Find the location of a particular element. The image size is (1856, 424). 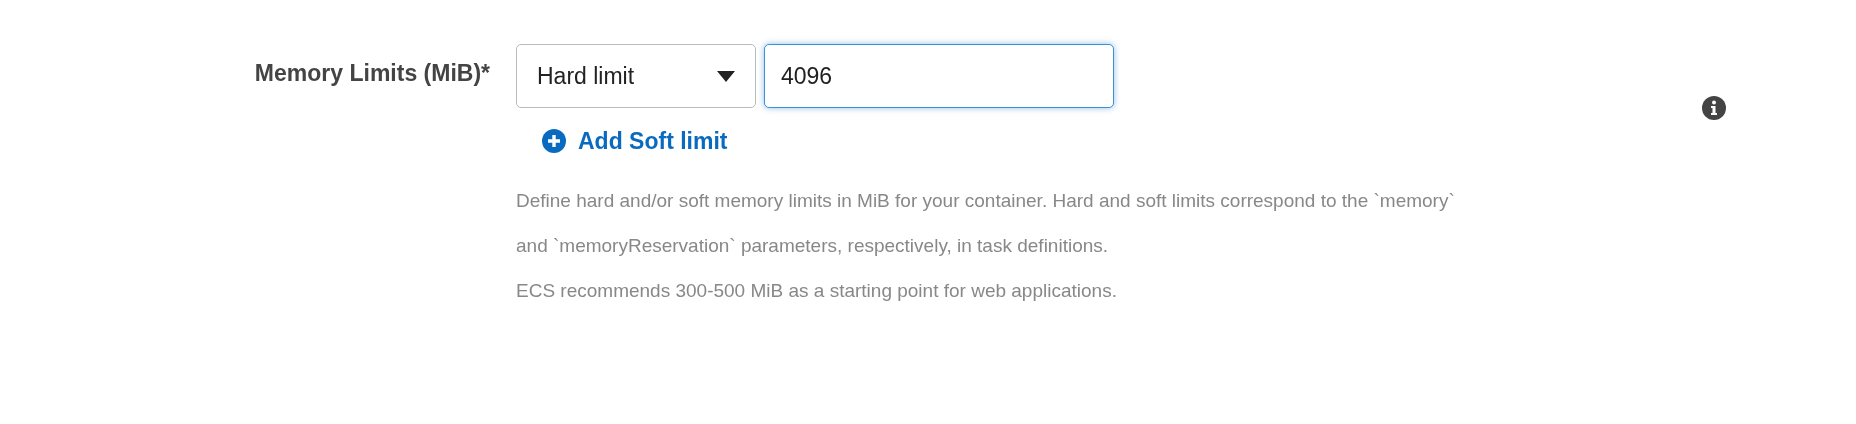

info-icon is located at coordinates (1714, 108).